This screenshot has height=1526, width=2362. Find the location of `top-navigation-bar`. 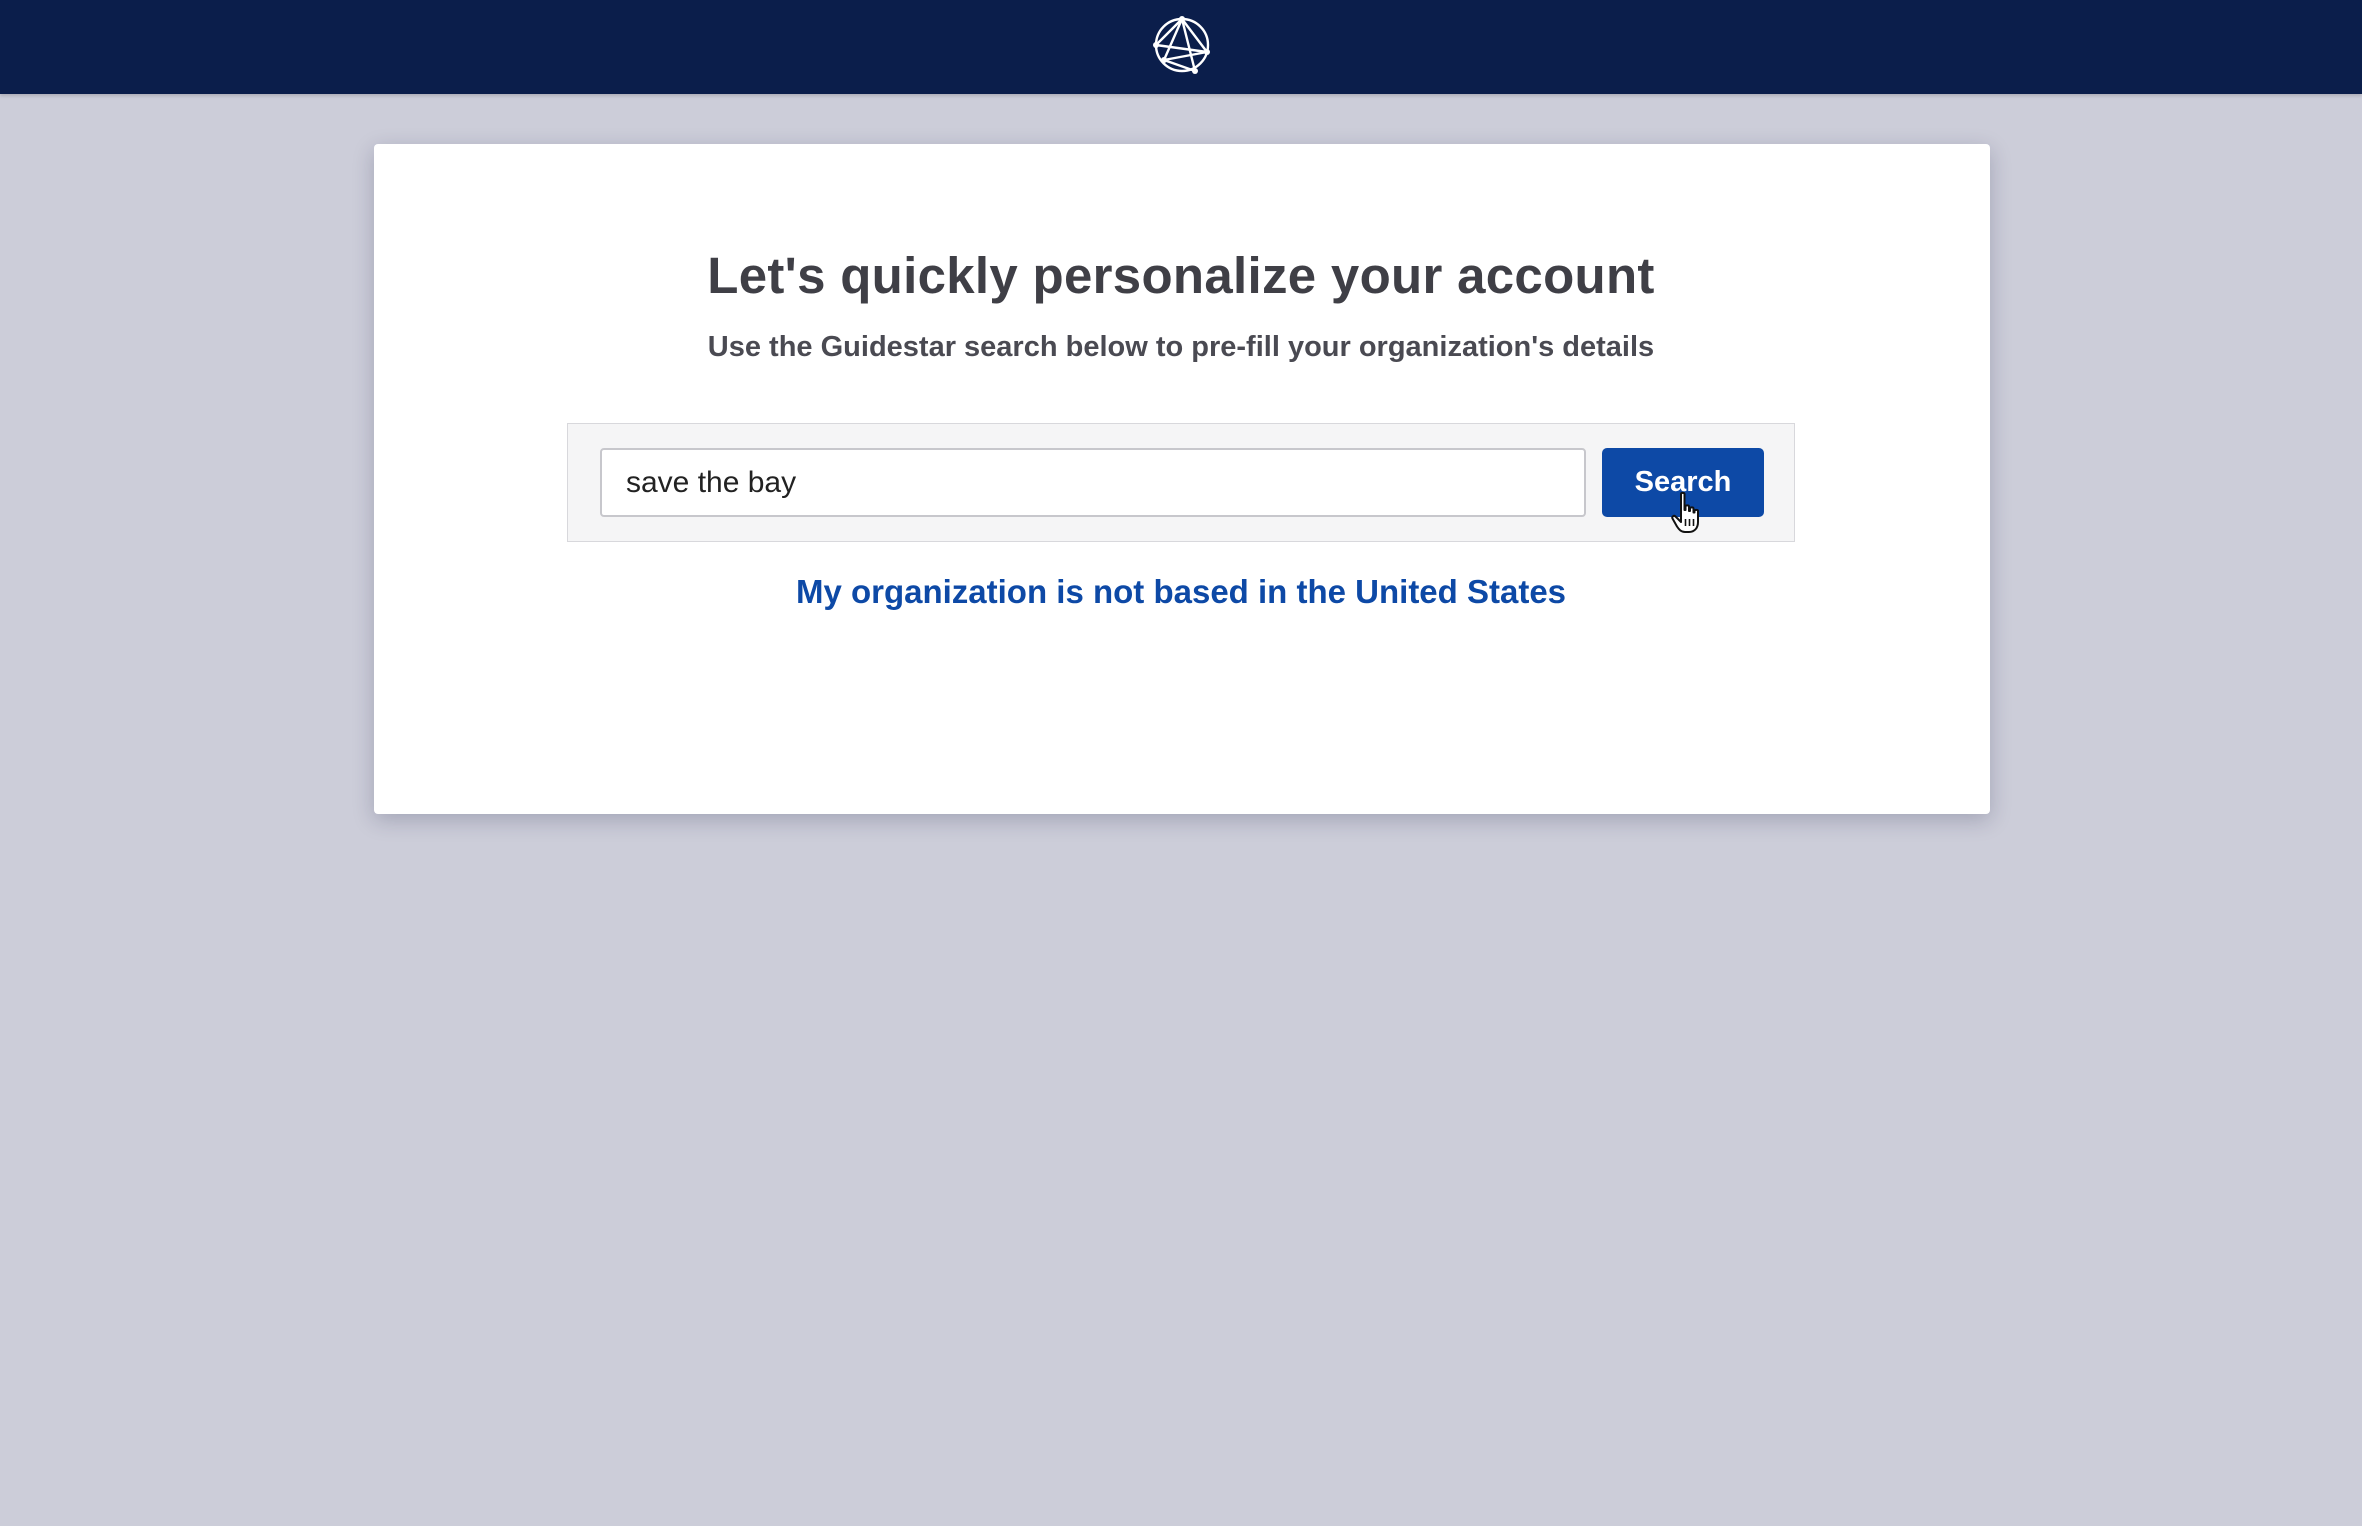

top-navigation-bar is located at coordinates (1181, 47).